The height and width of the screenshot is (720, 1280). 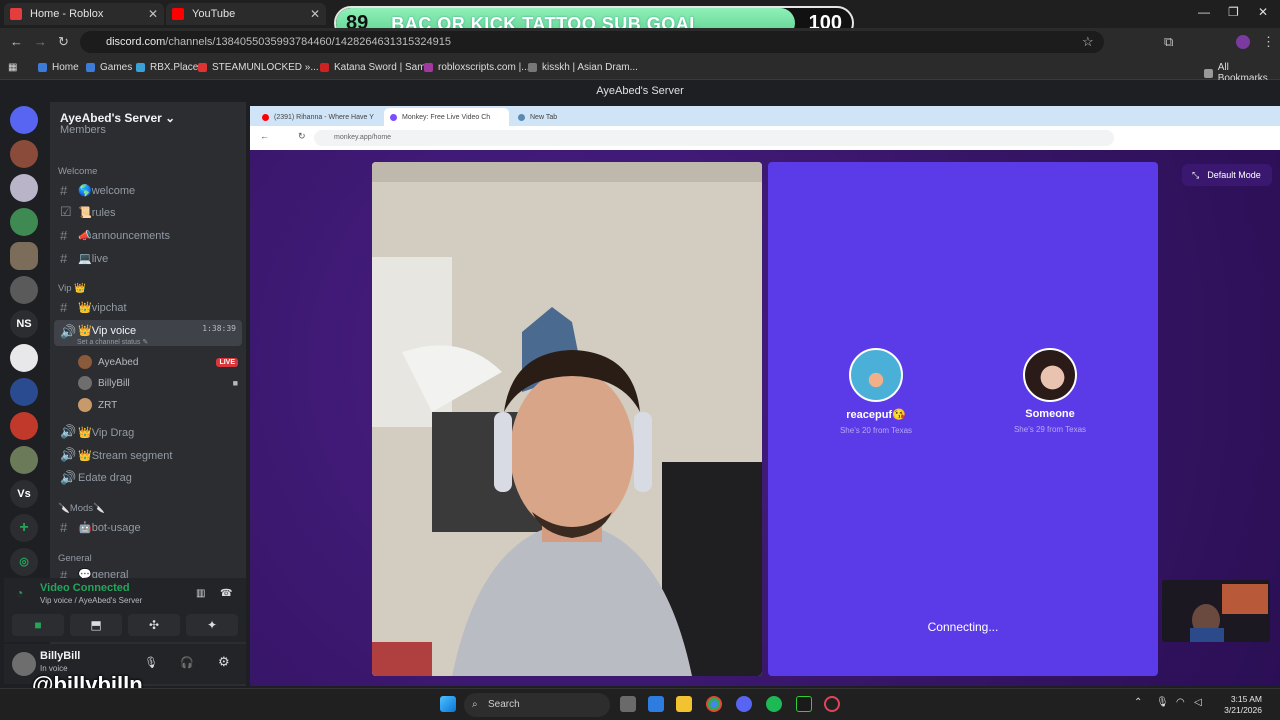 I want to click on volume-icon: ◁, so click(x=1198, y=702).